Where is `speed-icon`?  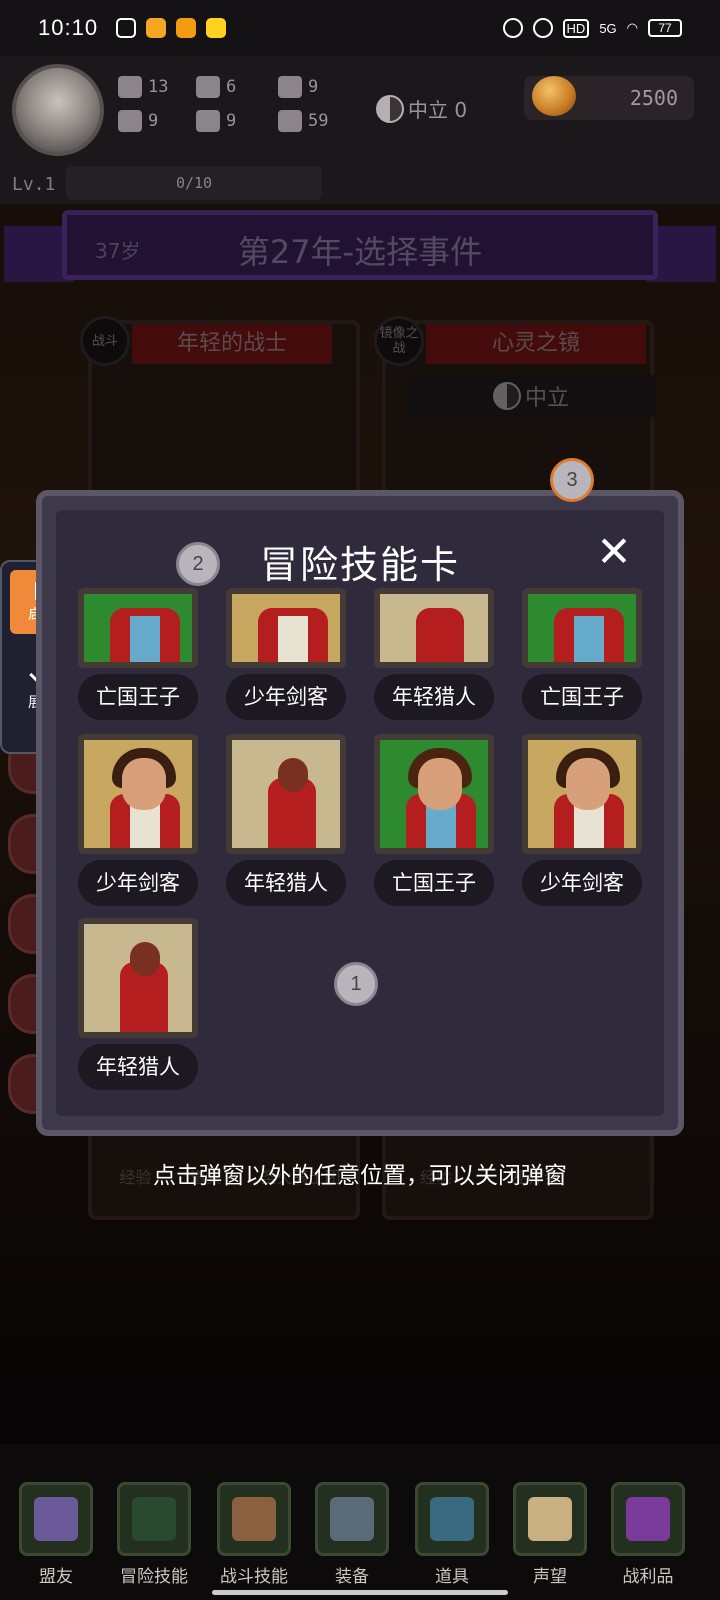
speed-icon is located at coordinates (542, 28).